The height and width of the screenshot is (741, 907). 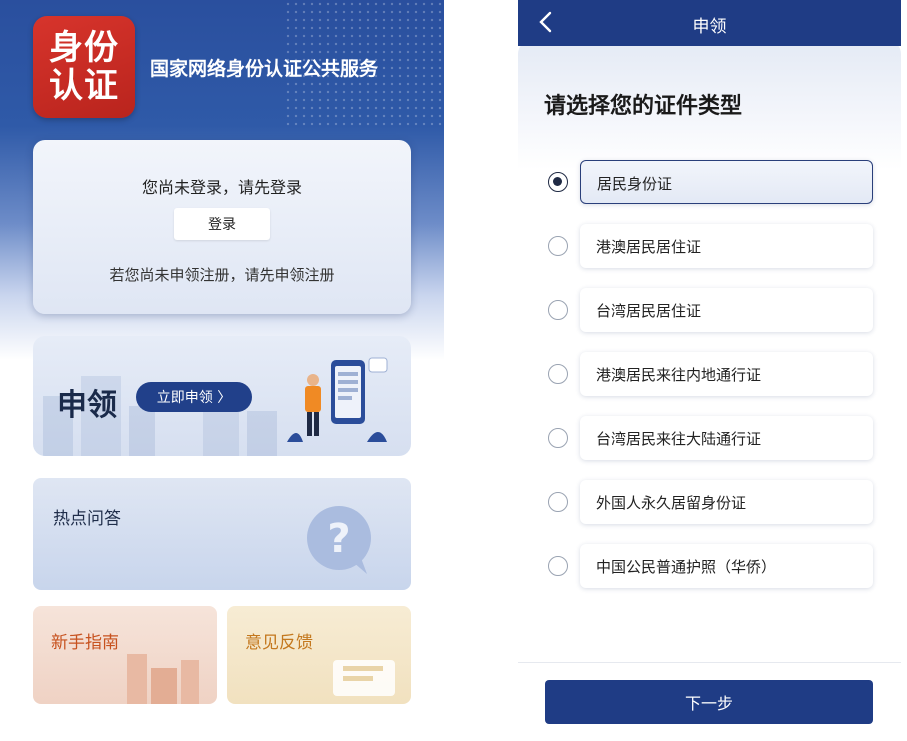 What do you see at coordinates (364, 678) in the screenshot?
I see `envelope-icon` at bounding box center [364, 678].